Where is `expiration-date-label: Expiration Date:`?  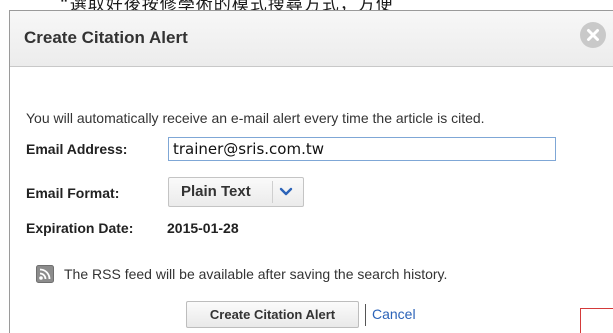
expiration-date-label: Expiration Date: is located at coordinates (80, 228).